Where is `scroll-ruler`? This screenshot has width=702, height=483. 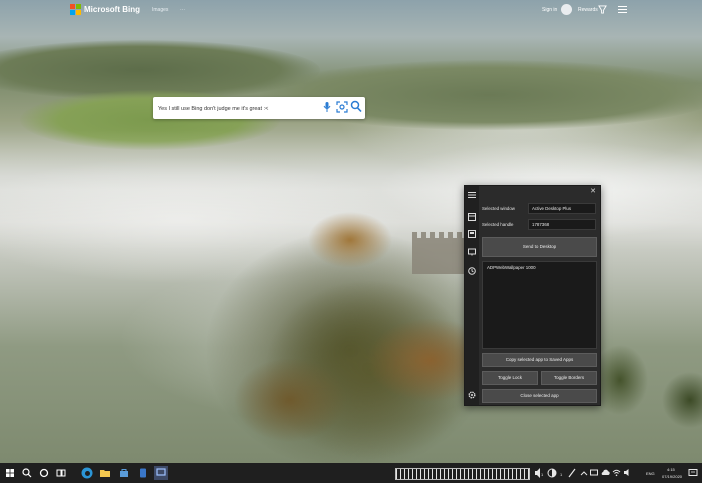
scroll-ruler is located at coordinates (462, 474).